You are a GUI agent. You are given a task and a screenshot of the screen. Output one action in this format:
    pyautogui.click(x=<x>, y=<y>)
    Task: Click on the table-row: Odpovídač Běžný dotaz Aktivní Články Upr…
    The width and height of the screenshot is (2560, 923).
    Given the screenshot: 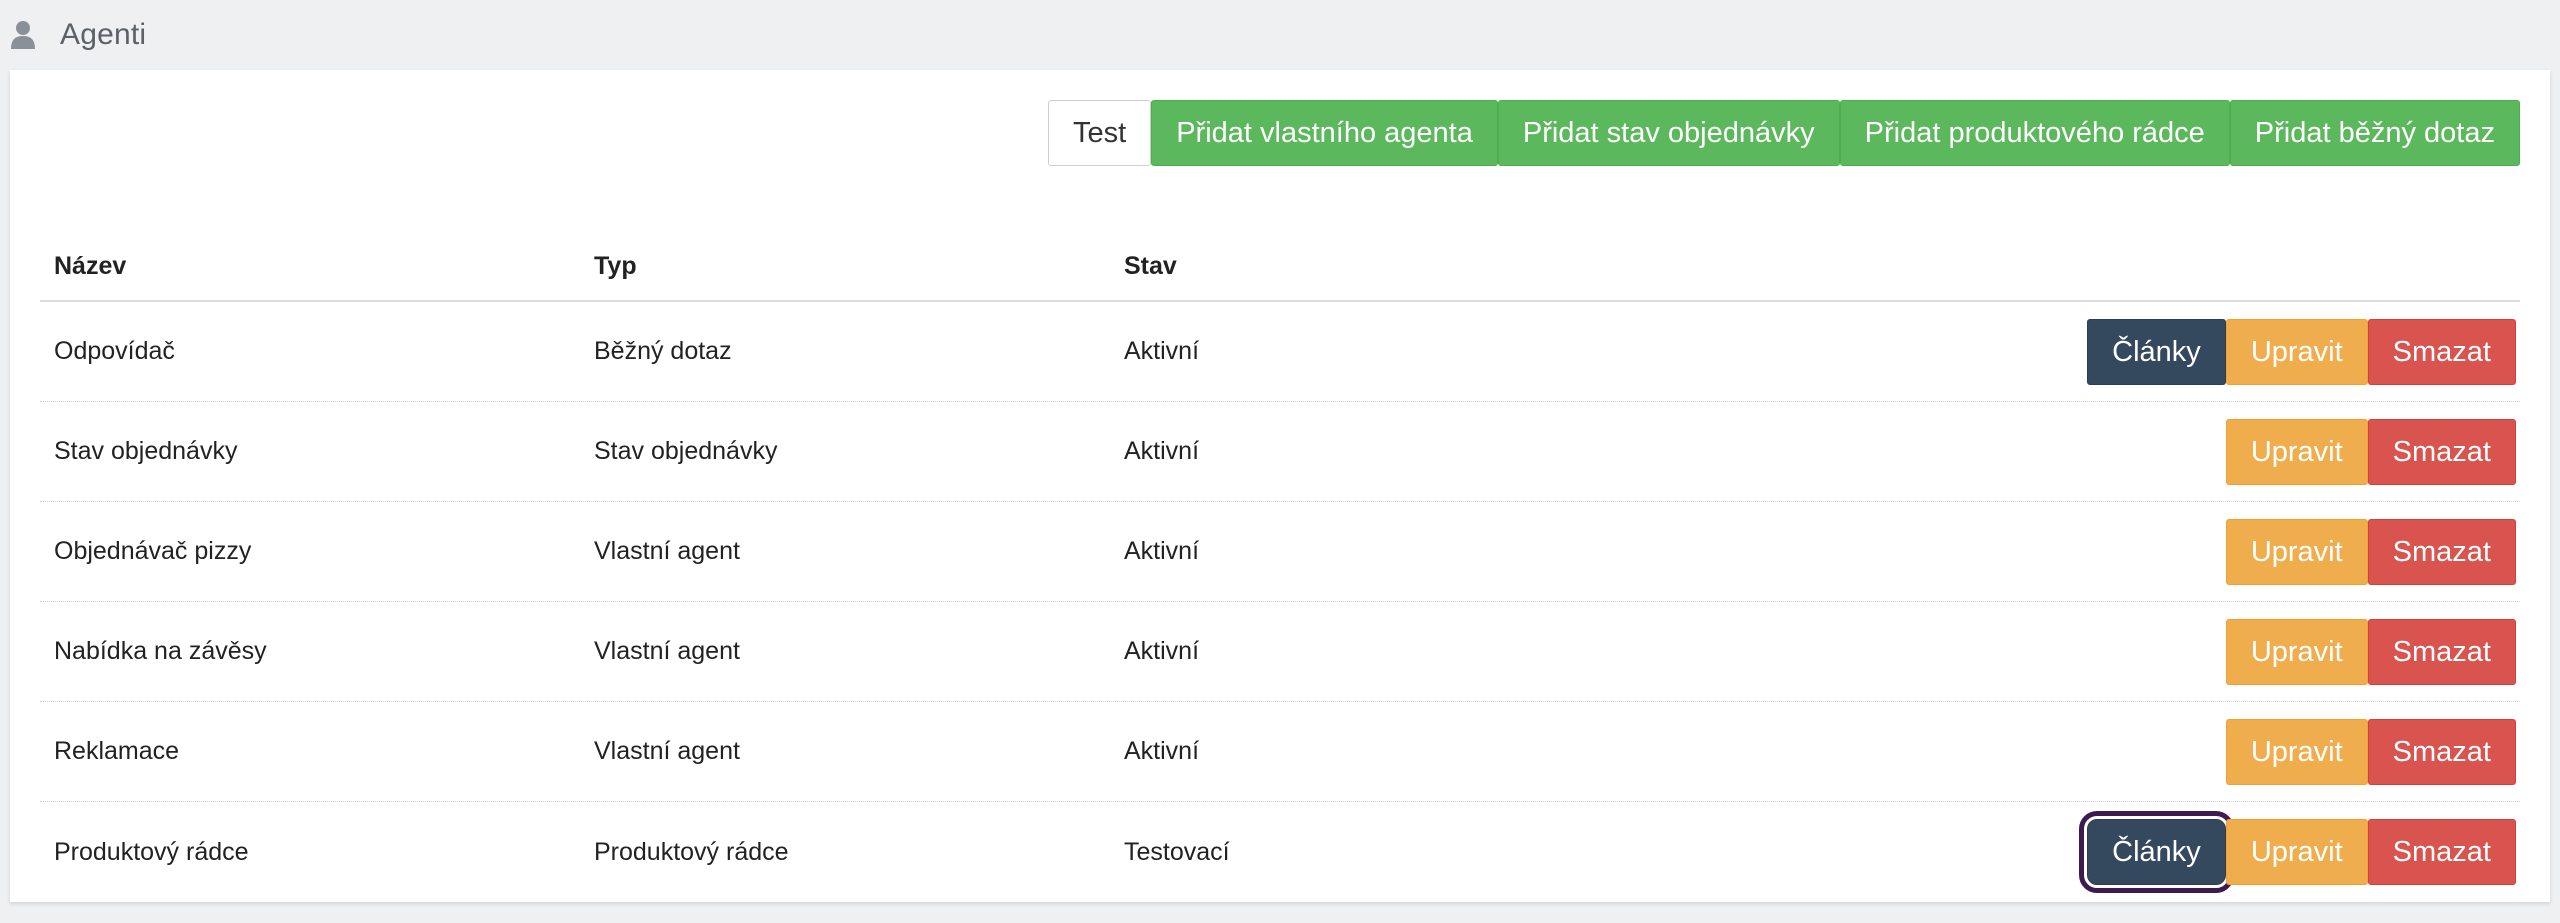 What is the action you would take?
    pyautogui.click(x=1280, y=352)
    